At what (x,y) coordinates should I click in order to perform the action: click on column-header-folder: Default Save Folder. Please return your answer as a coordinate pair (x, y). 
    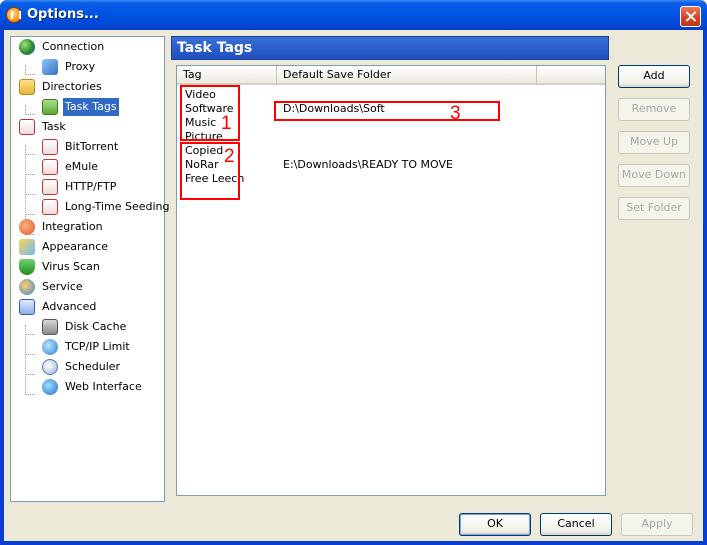
    Looking at the image, I should click on (407, 75).